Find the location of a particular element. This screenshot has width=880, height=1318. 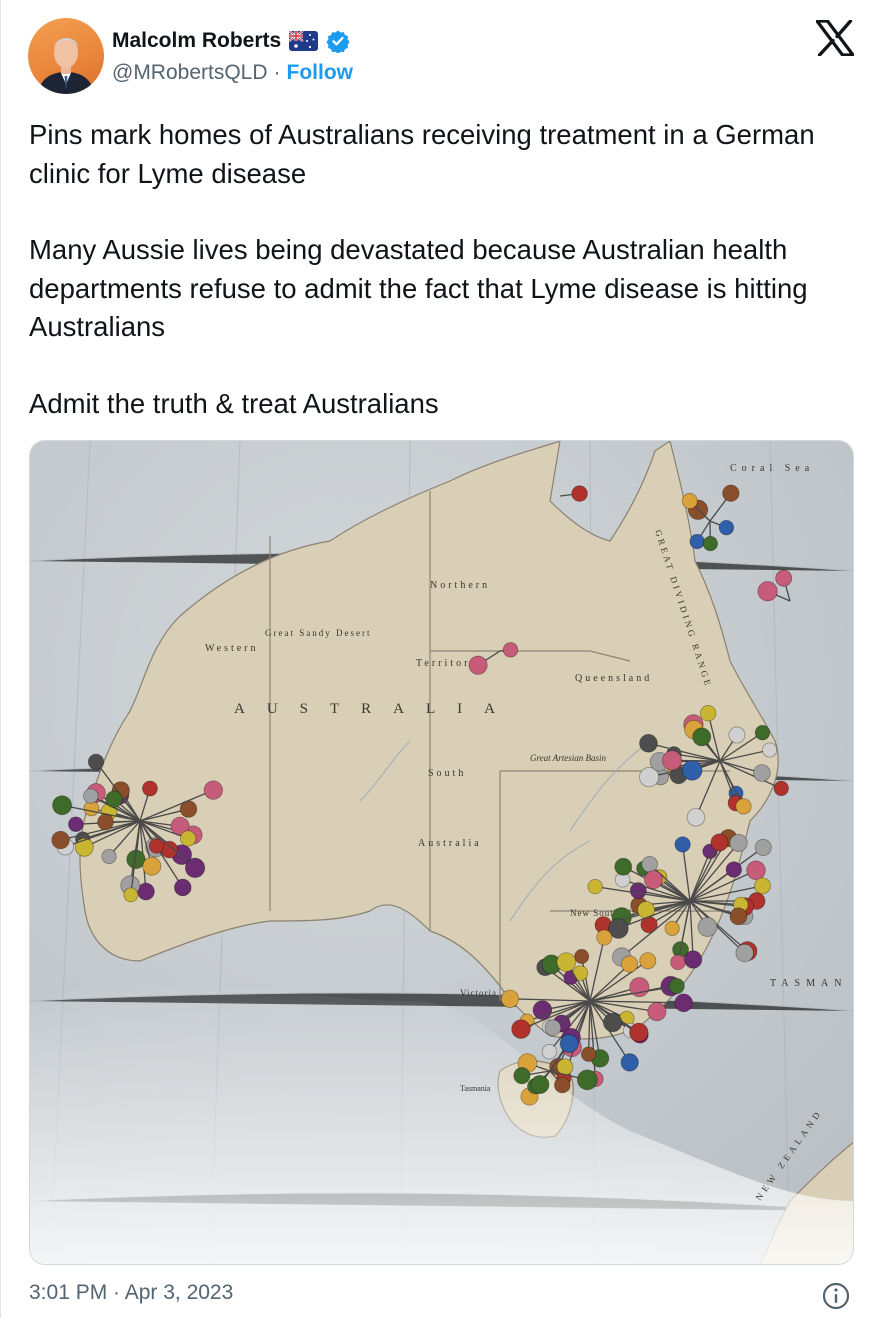

map-label-great-artesian: Great Artesian Basin is located at coordinates (568, 758).